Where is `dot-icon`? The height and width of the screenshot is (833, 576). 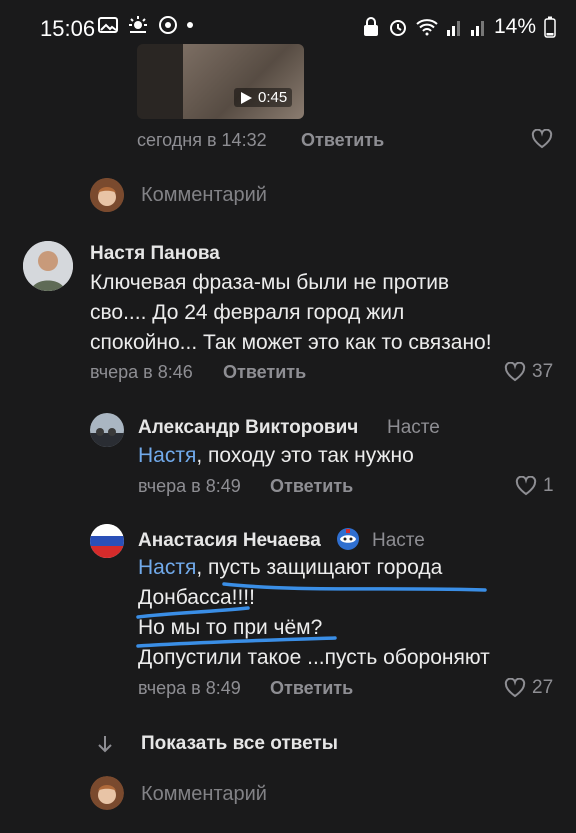 dot-icon is located at coordinates (190, 25).